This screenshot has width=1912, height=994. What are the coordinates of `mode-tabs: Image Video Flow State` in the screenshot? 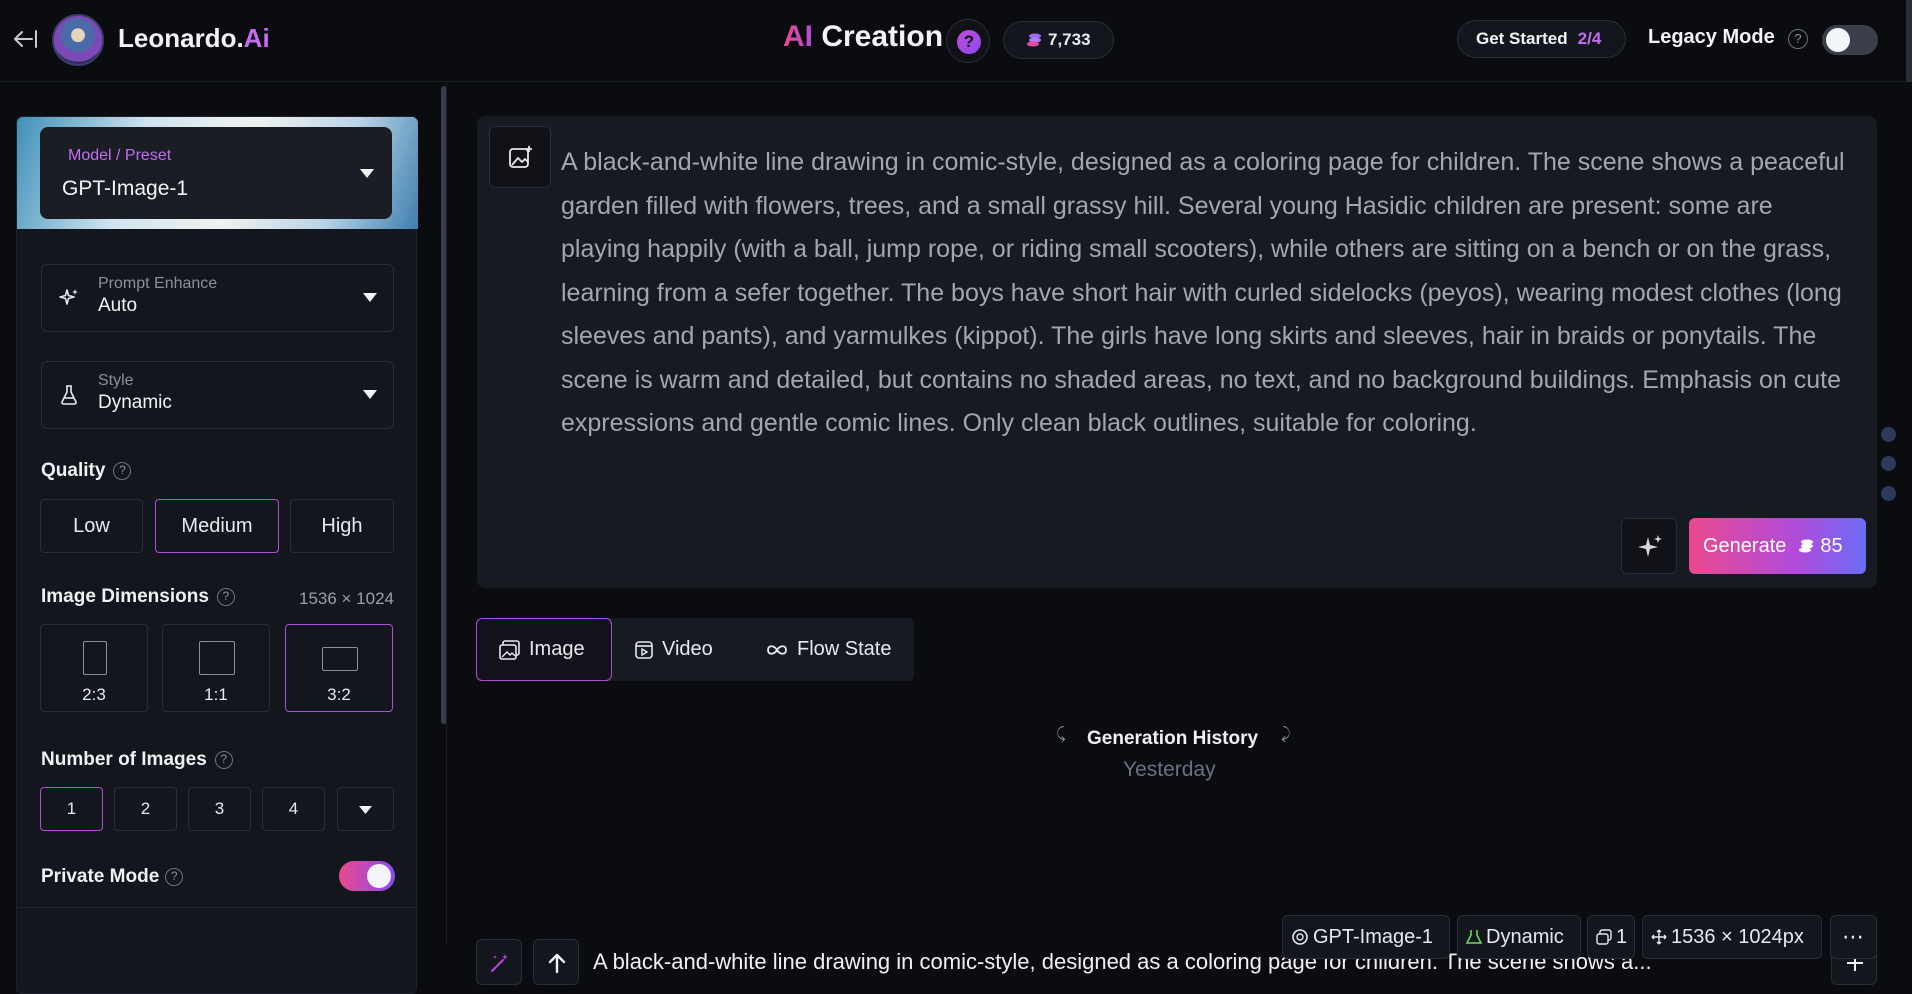 It's located at (695, 649).